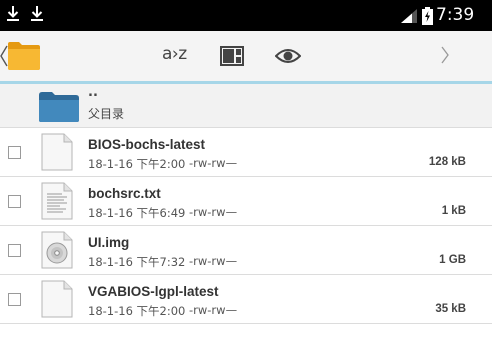  I want to click on file-name: BIOS-bochs-latest, so click(147, 144).